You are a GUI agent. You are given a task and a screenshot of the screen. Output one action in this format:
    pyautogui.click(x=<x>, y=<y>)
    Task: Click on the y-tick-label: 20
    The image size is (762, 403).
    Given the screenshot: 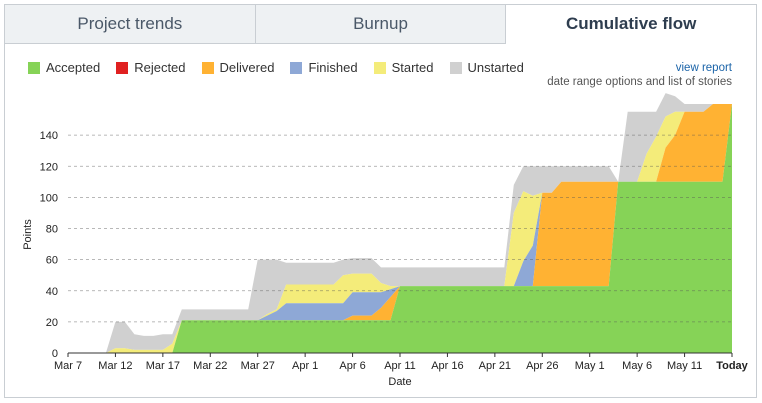 What is the action you would take?
    pyautogui.click(x=52, y=323)
    